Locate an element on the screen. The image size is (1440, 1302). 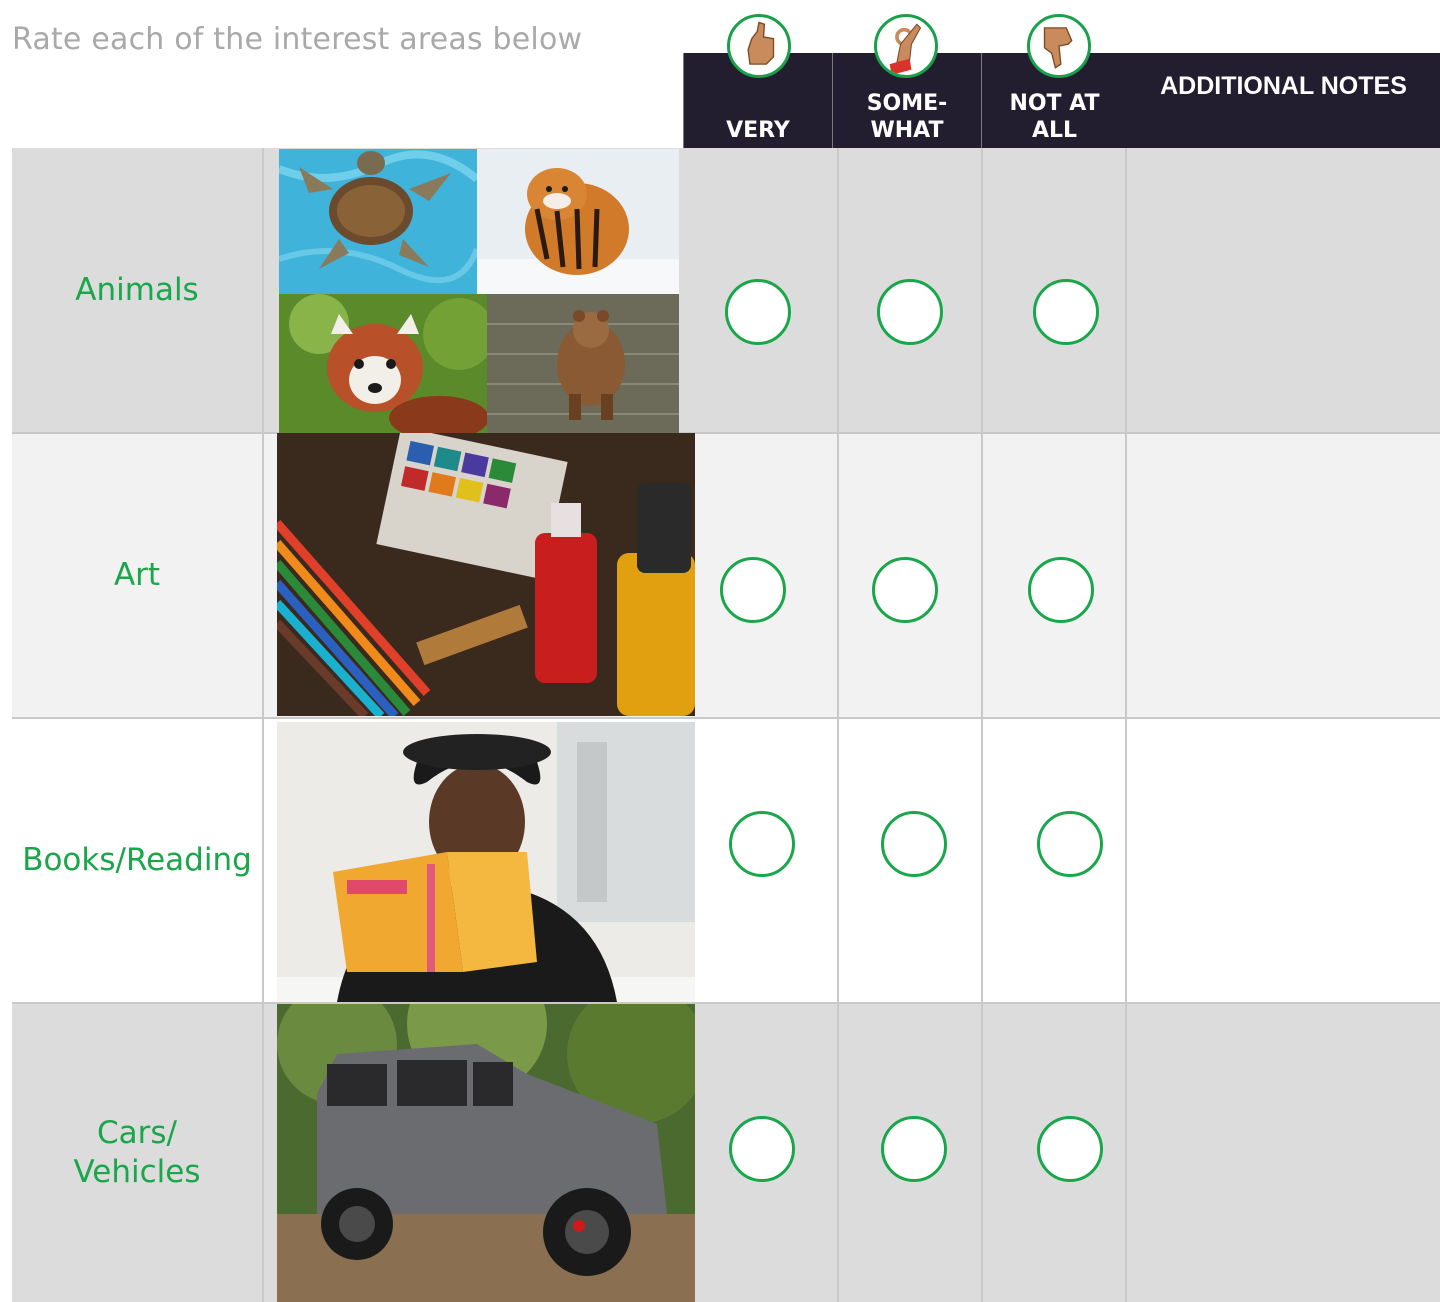
rating-radio-cars-vehicles-very is located at coordinates (762, 1149).